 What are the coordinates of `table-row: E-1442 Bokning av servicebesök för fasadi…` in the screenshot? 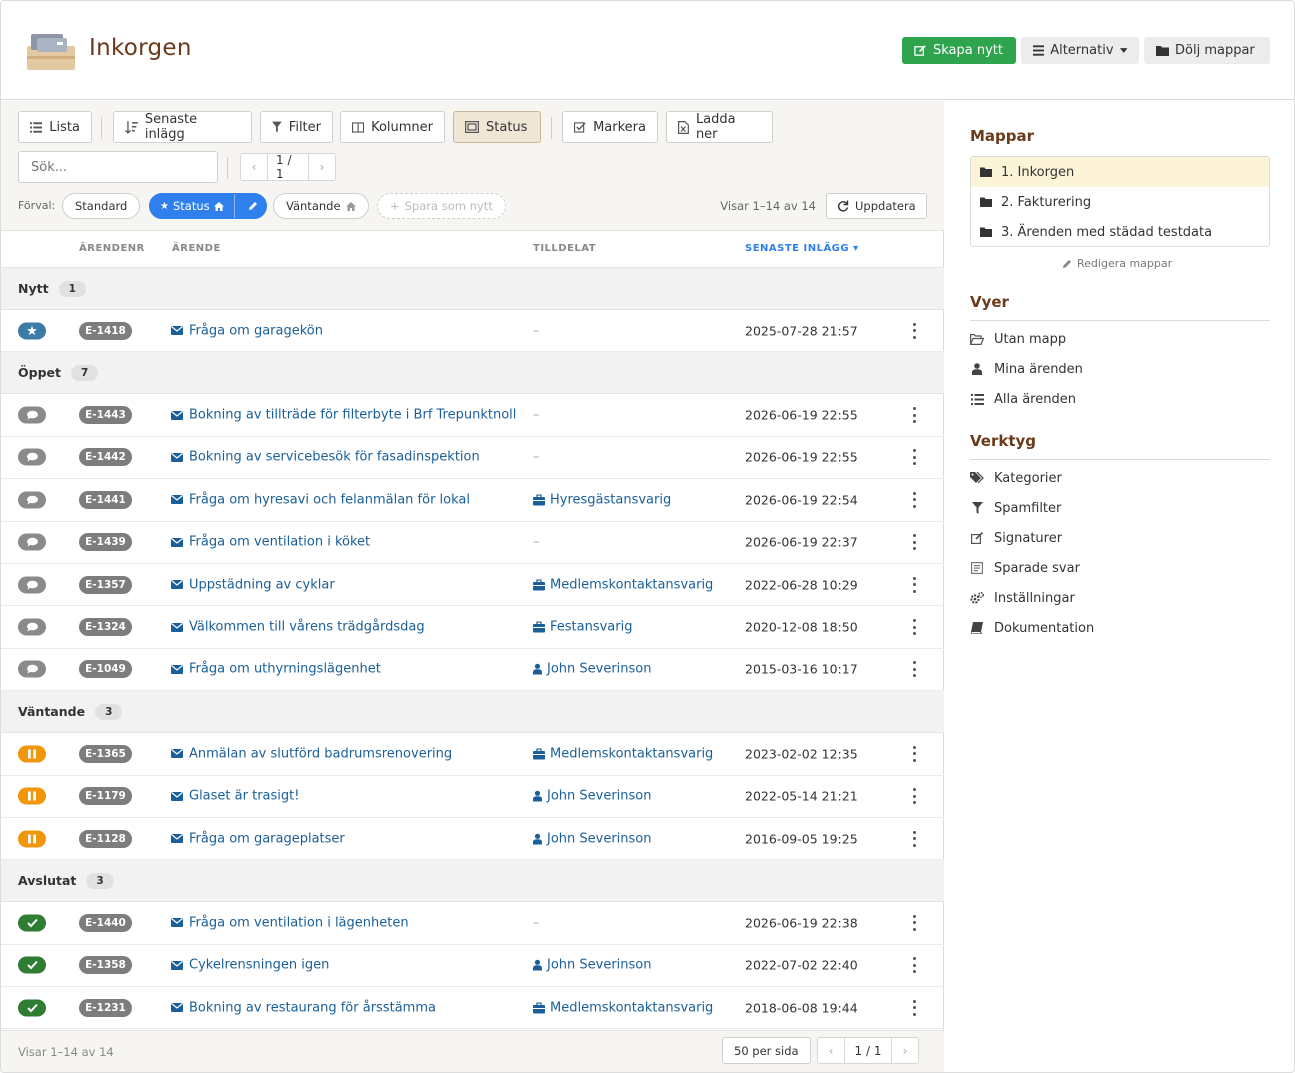 It's located at (472, 458).